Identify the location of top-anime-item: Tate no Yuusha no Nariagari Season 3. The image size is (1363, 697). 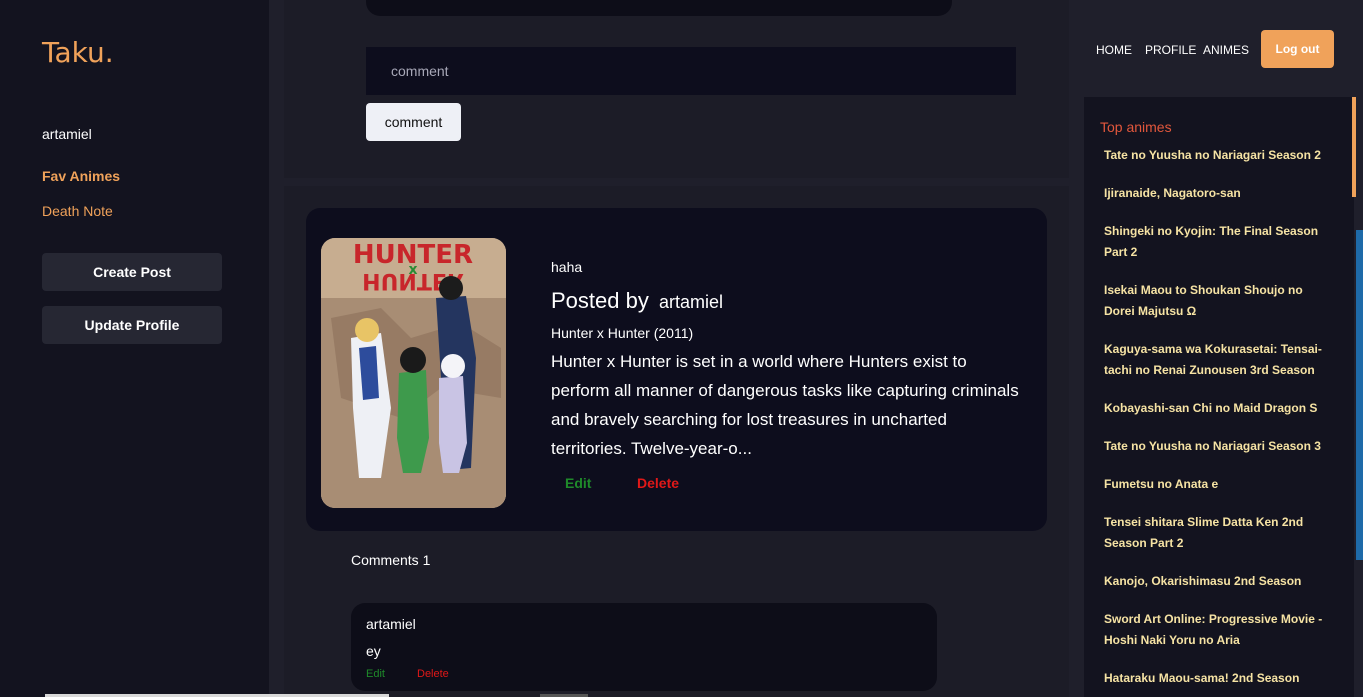
(1220, 446).